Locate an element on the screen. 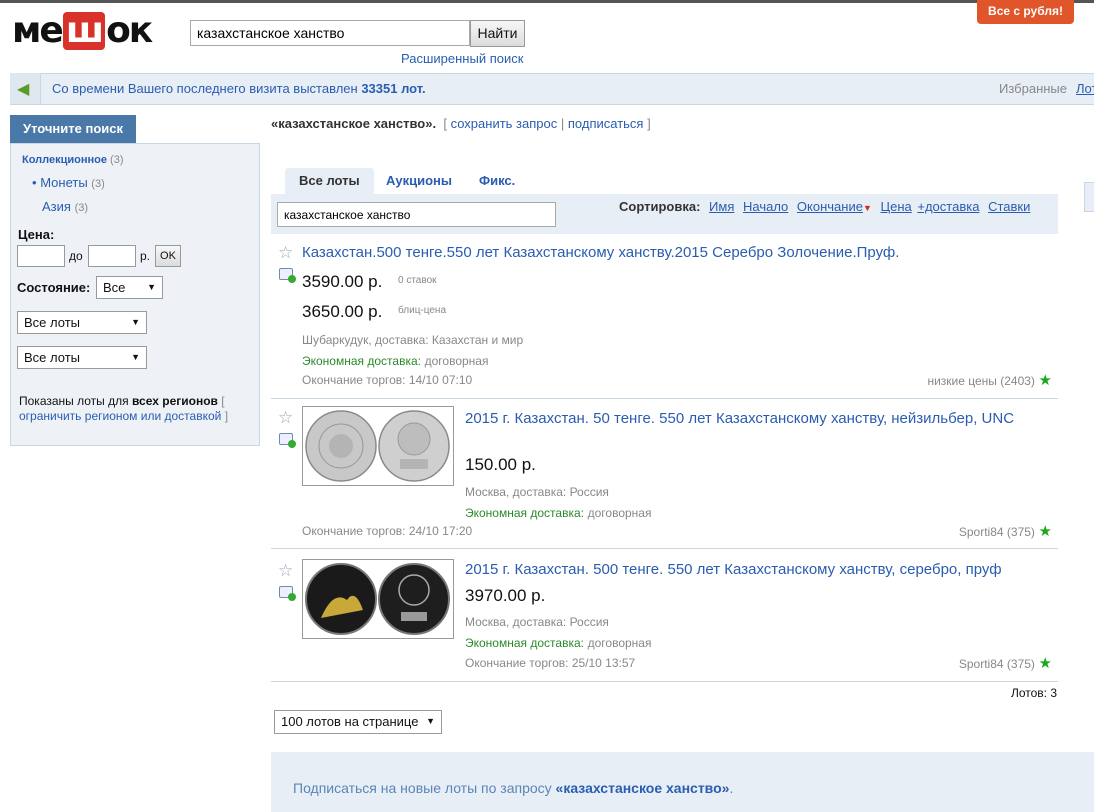 The width and height of the screenshot is (1094, 812). price-currency: р. is located at coordinates (145, 256).